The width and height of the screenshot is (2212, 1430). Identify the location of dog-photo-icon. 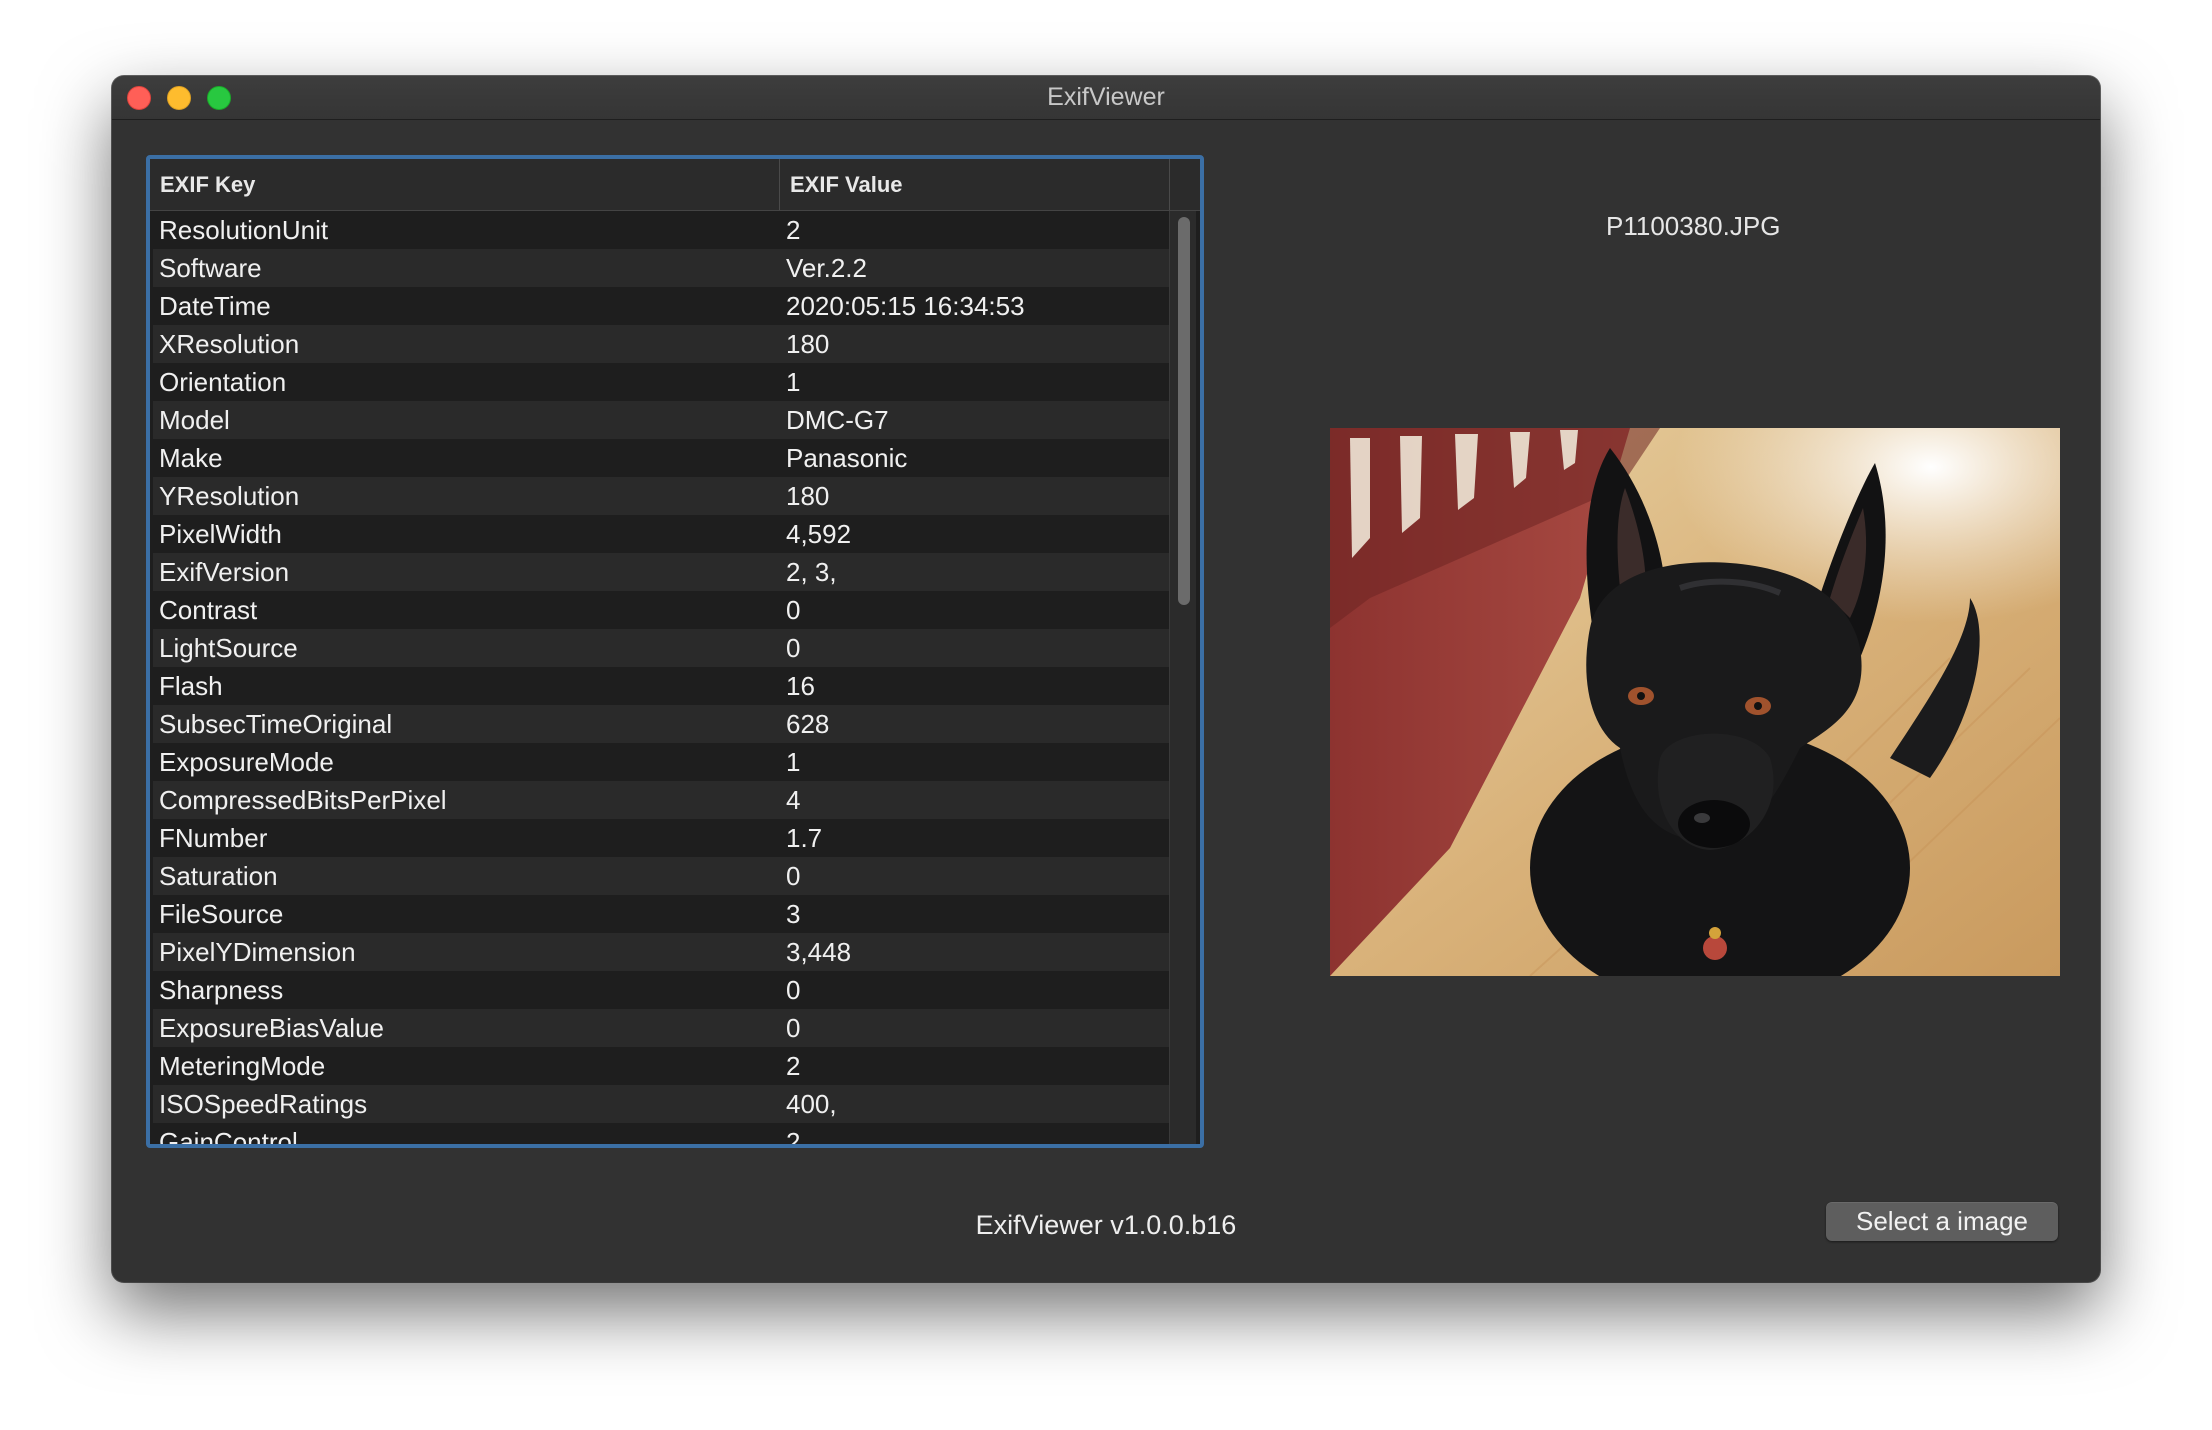
(1695, 702).